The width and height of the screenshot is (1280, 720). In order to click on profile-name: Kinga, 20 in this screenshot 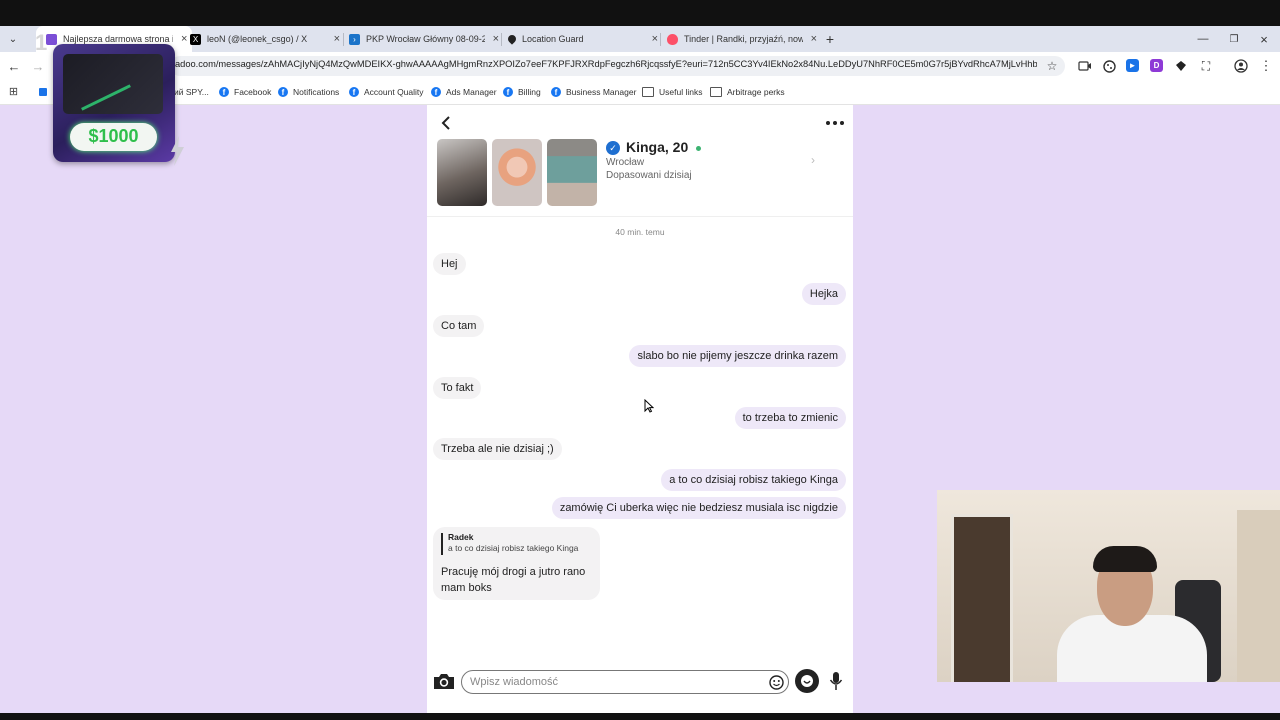, I will do `click(657, 147)`.